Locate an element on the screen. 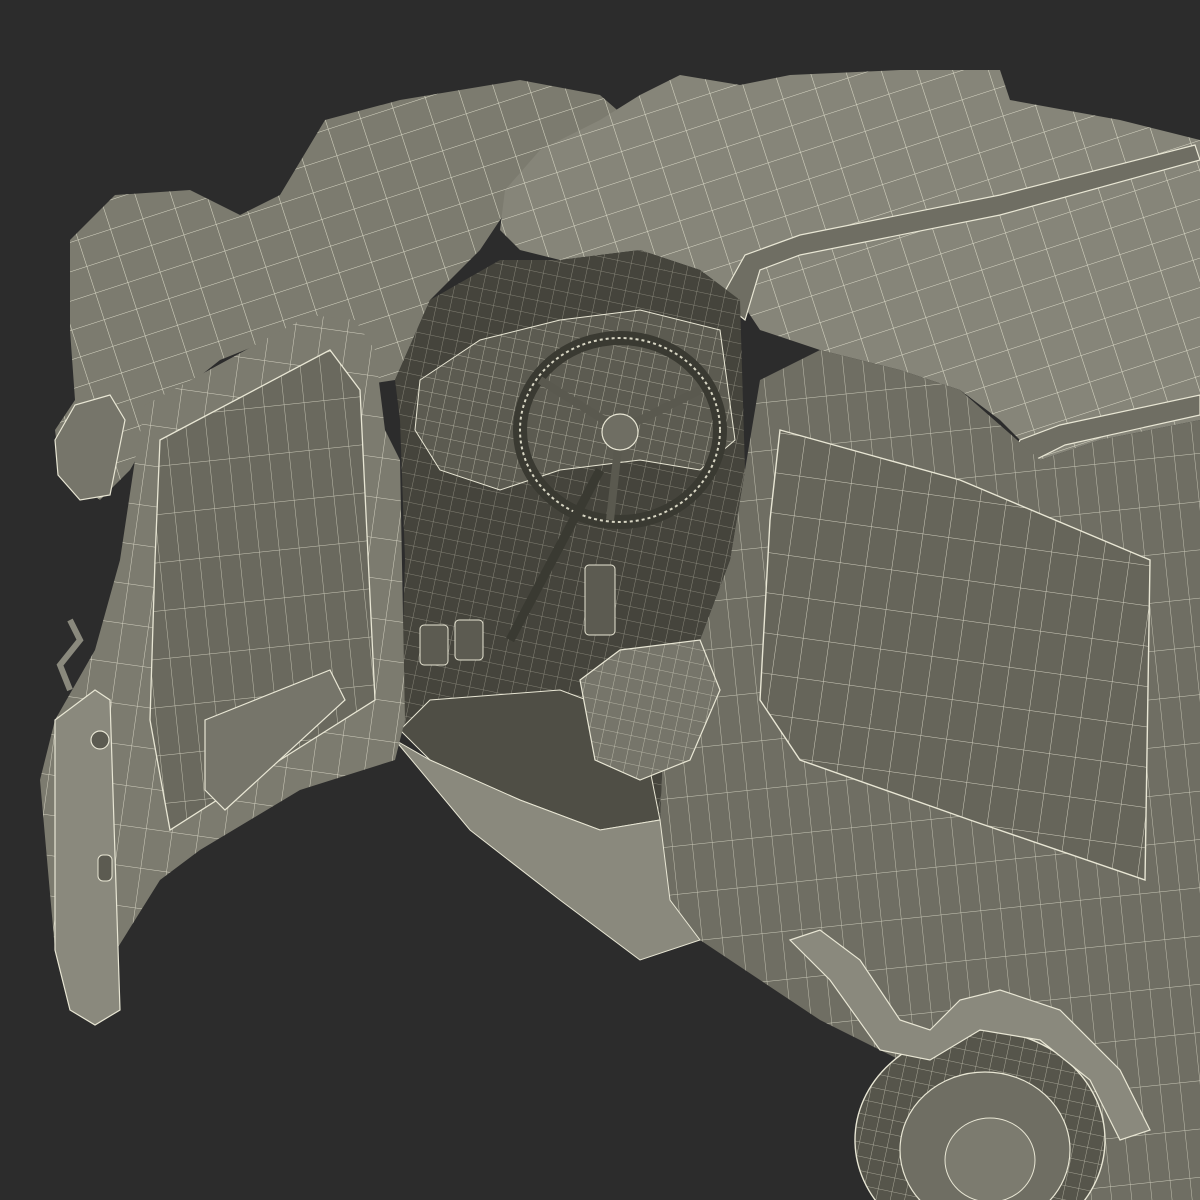 This screenshot has height=1200, width=1200. door-edge is located at coordinates (87, 857).